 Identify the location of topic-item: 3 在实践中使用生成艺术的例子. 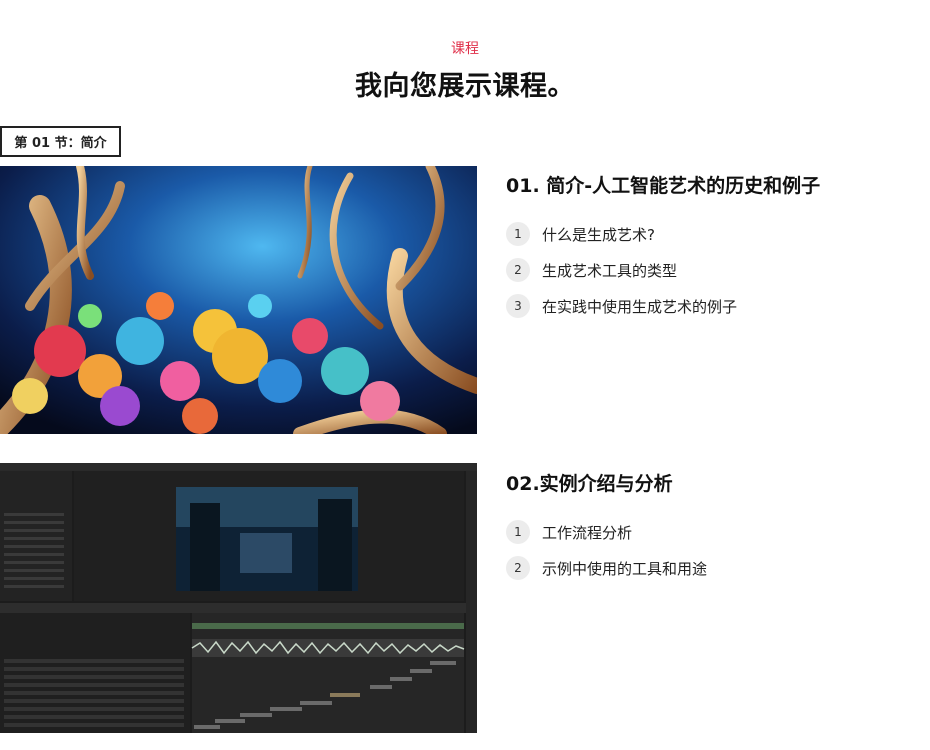
(621, 306).